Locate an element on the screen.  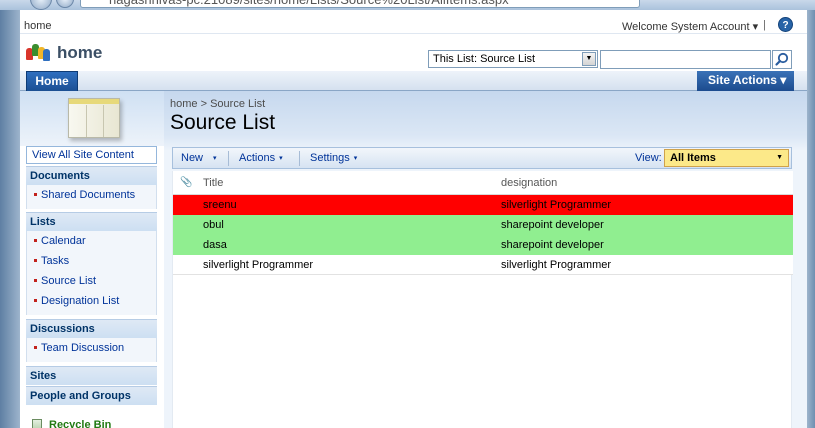
window-frame-left is located at coordinates (10, 219).